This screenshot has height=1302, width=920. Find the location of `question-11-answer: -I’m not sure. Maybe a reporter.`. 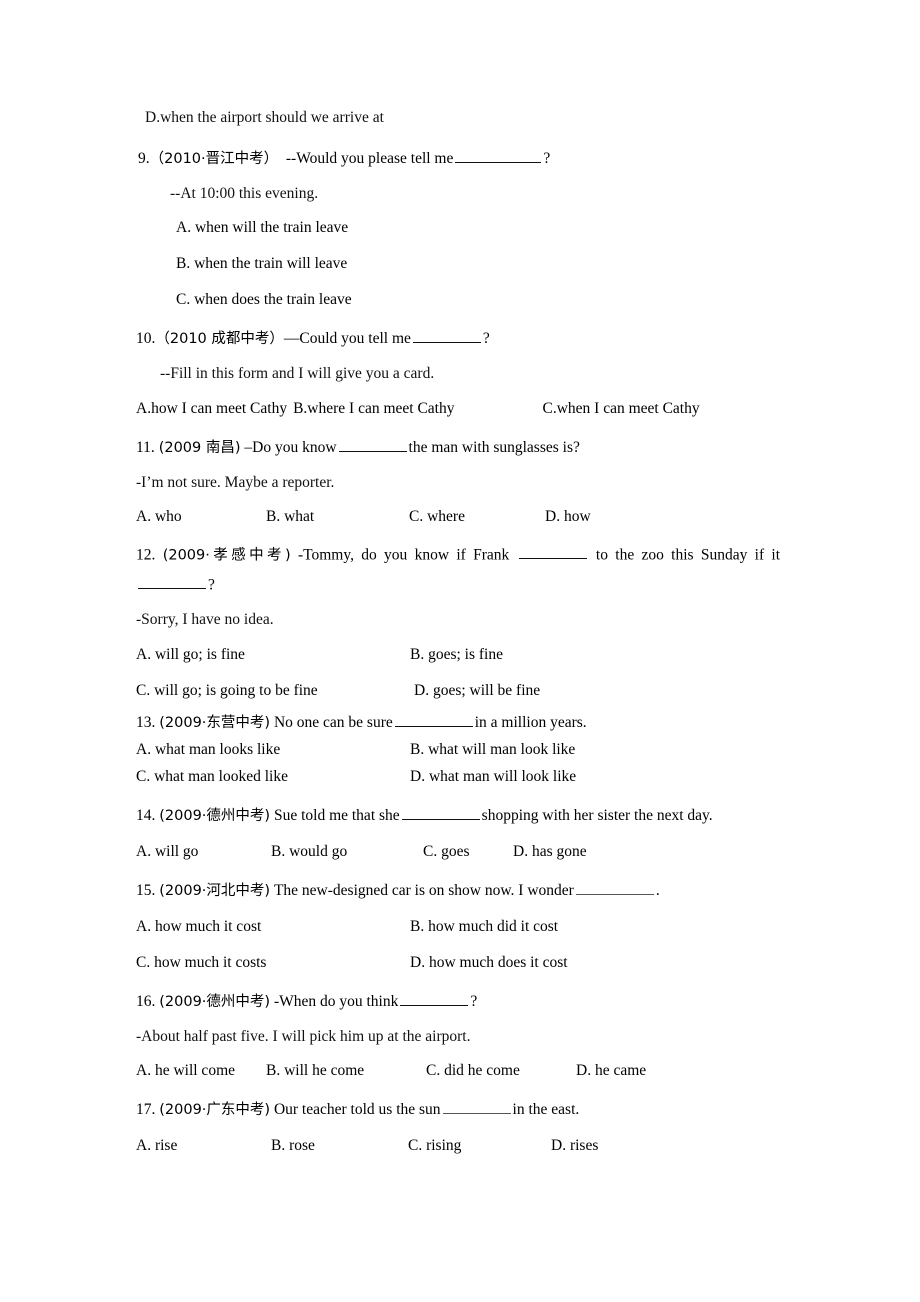

question-11-answer: -I’m not sure. Maybe a reporter. is located at coordinates (459, 482).